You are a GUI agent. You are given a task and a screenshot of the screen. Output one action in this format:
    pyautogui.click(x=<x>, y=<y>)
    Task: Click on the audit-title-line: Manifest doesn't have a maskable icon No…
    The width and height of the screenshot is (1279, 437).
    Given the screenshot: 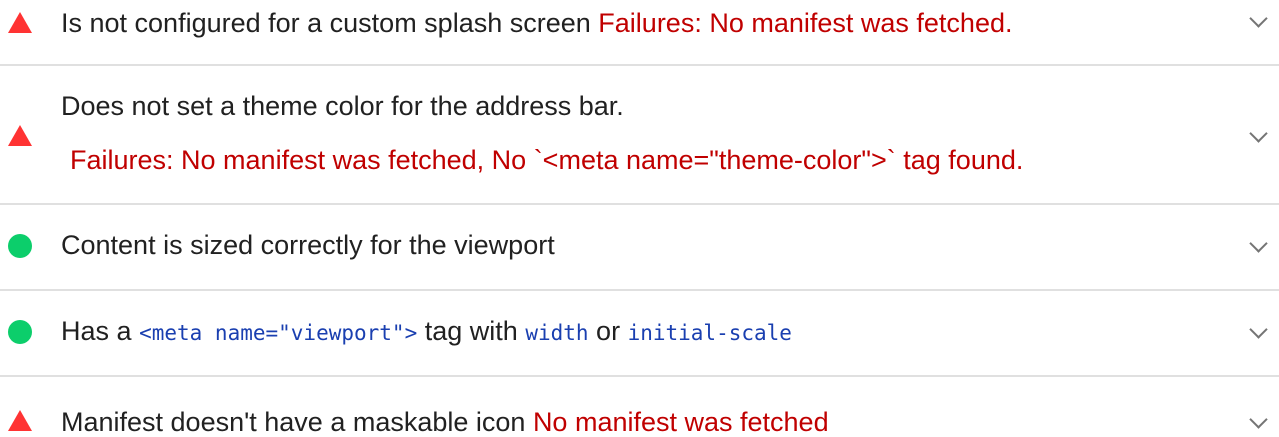 What is the action you would take?
    pyautogui.click(x=445, y=421)
    